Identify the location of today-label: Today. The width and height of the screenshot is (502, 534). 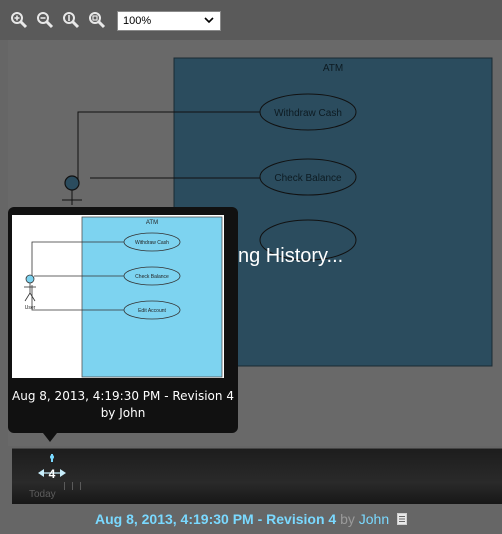
(42, 494).